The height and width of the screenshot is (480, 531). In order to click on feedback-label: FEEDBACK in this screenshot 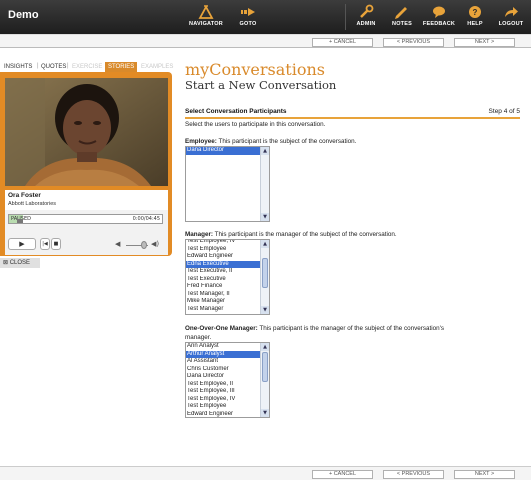, I will do `click(439, 24)`.